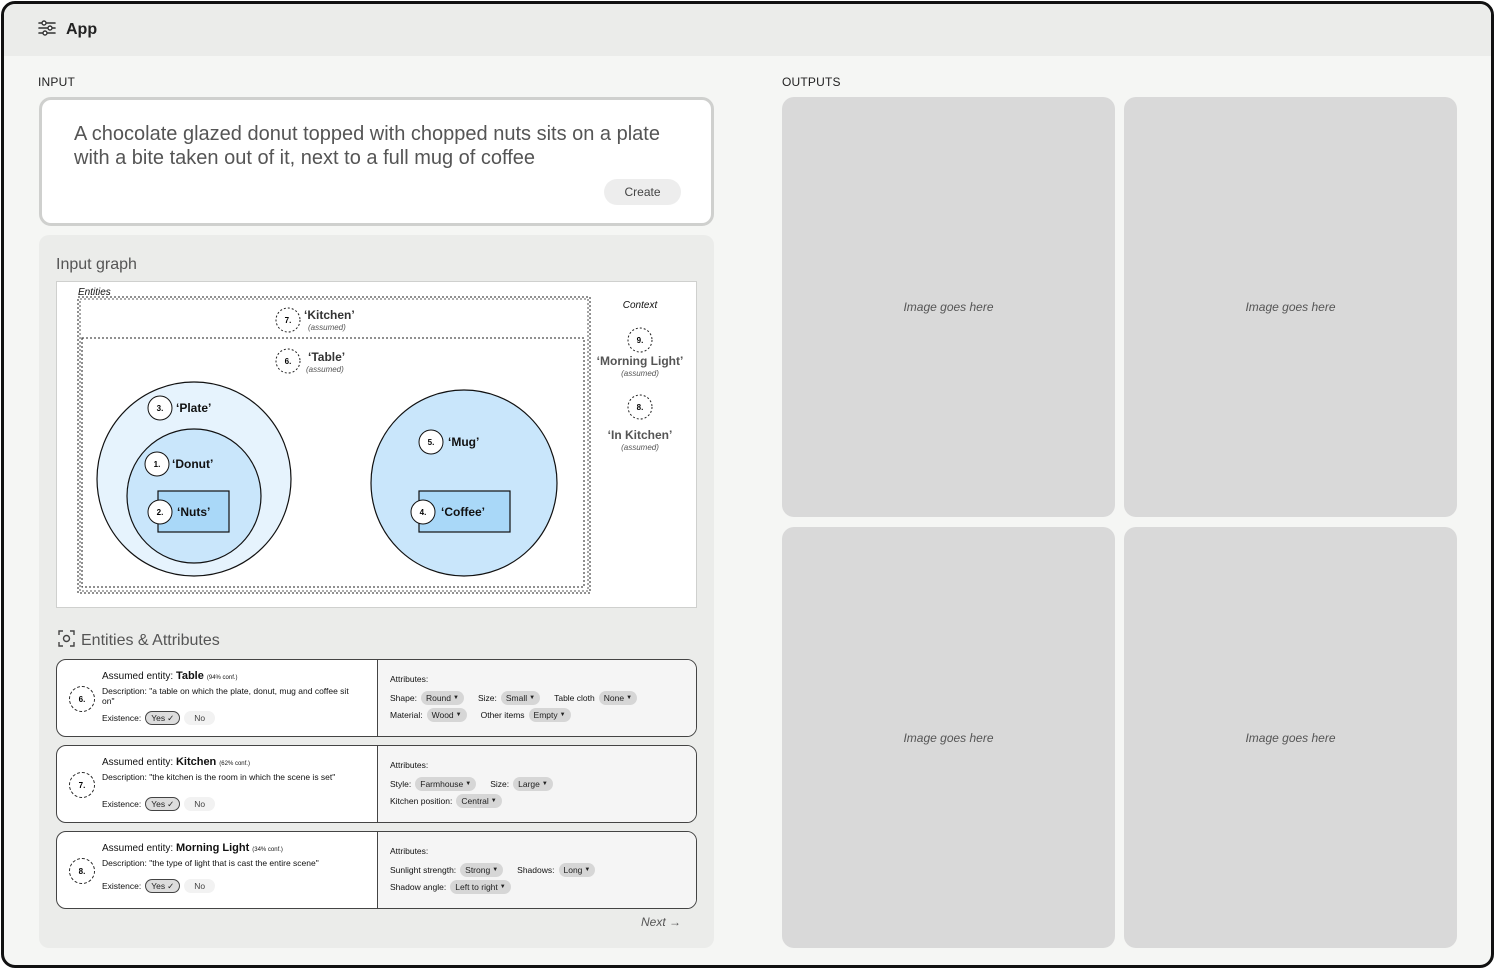 This screenshot has width=1495, height=969. What do you see at coordinates (482, 870) in the screenshot?
I see `sunlight-strength-dropdown: Strong ▼` at bounding box center [482, 870].